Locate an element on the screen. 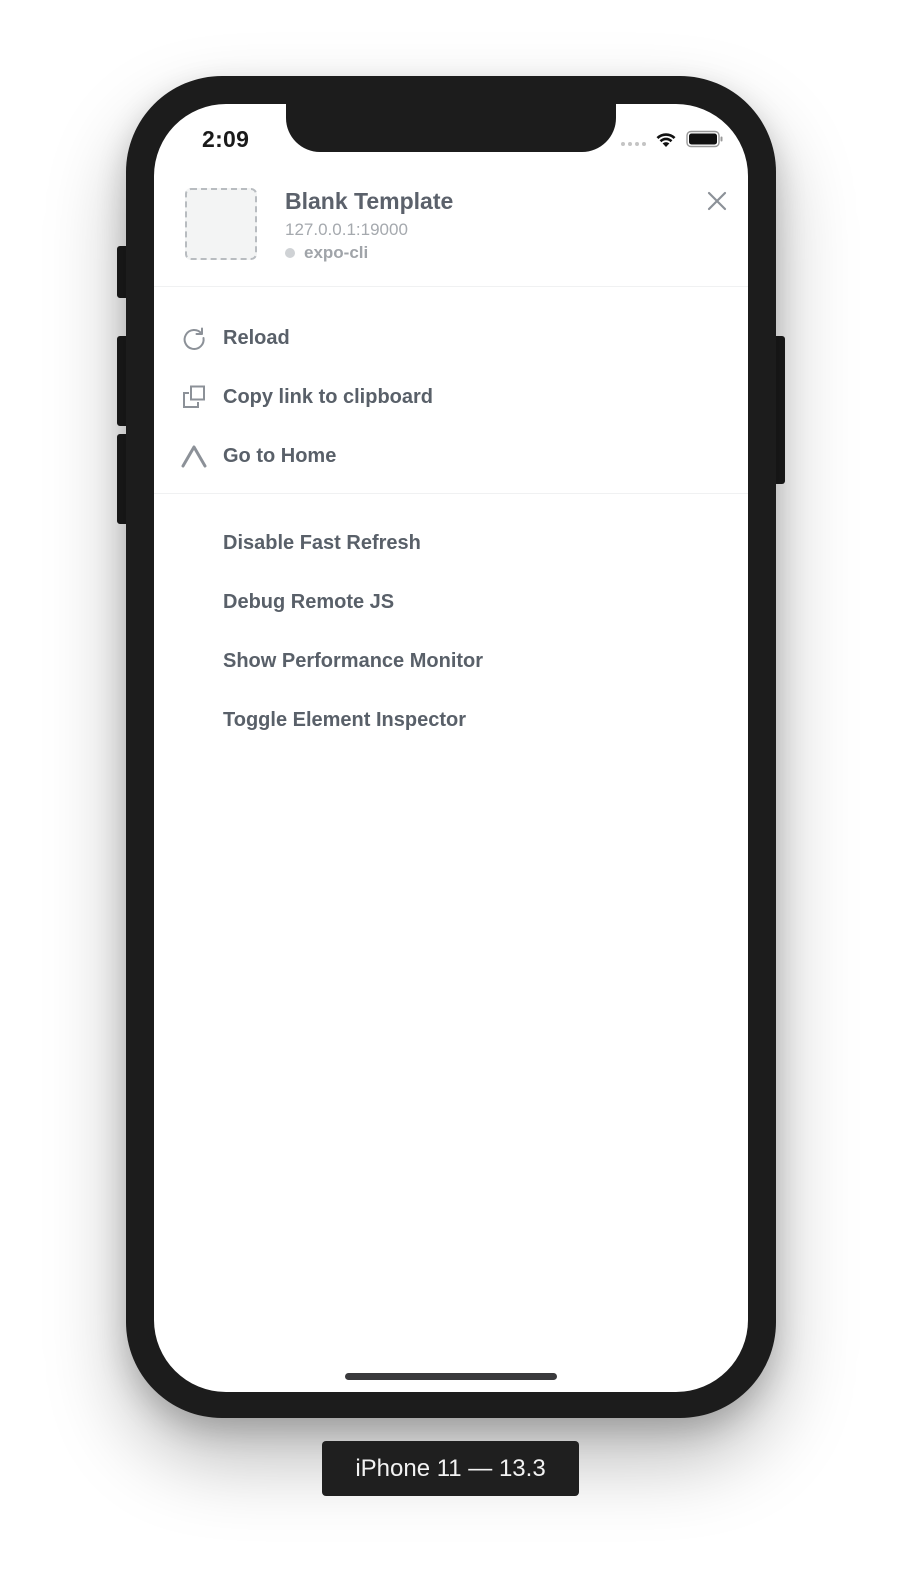  source-status-dot is located at coordinates (290, 253).